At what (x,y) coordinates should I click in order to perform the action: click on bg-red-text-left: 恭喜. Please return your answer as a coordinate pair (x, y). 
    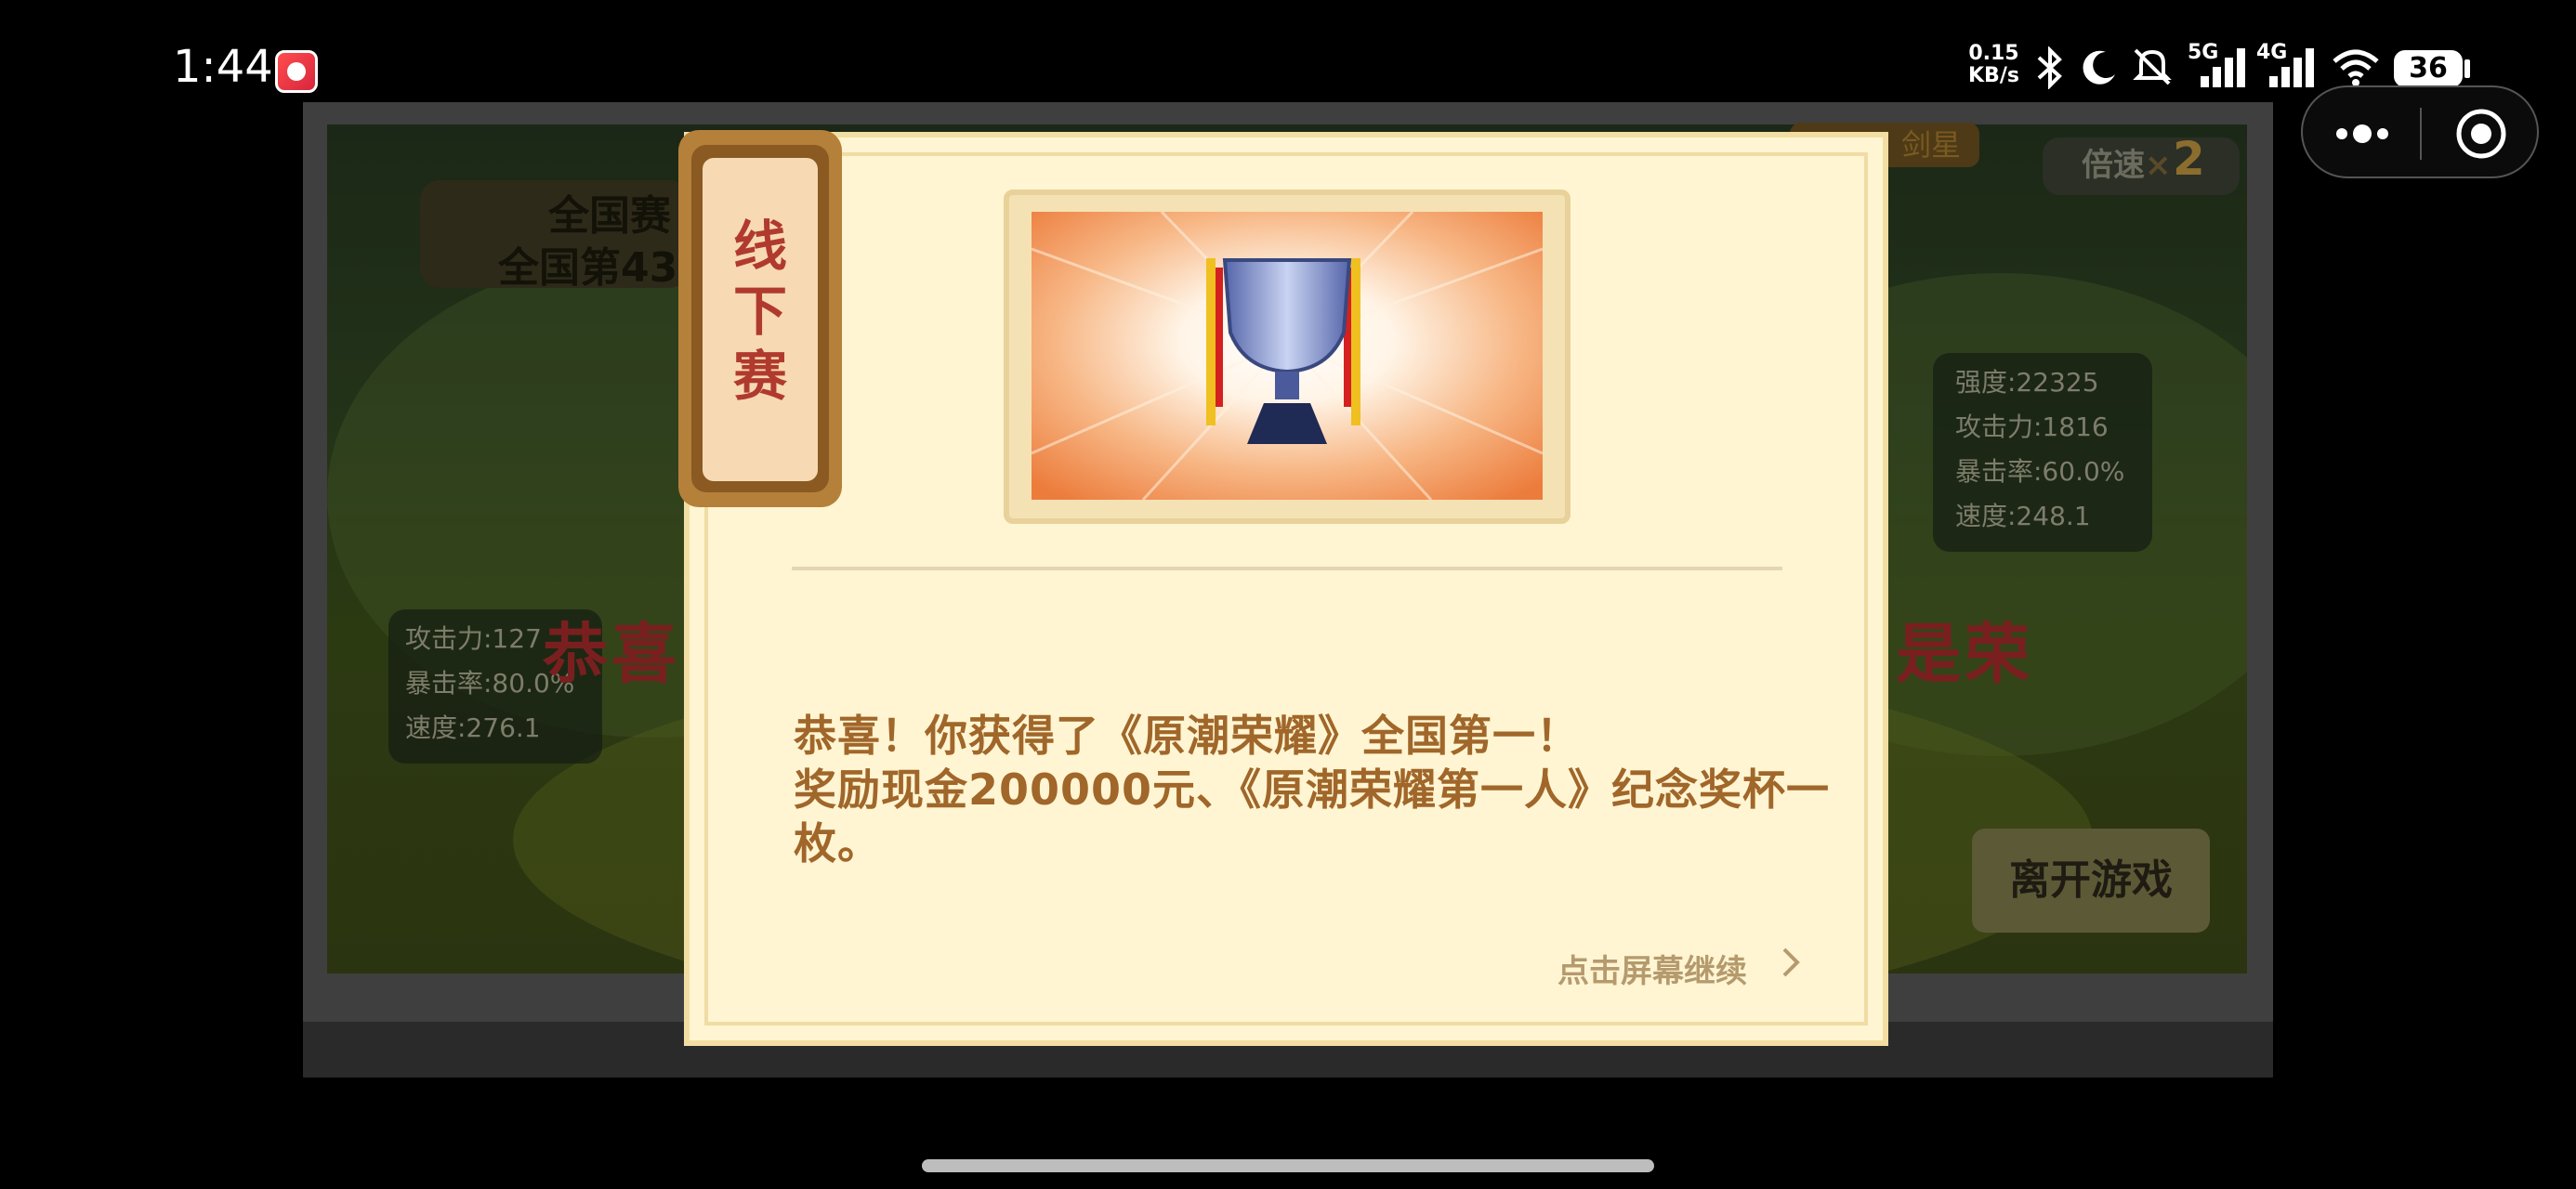
    Looking at the image, I should click on (611, 654).